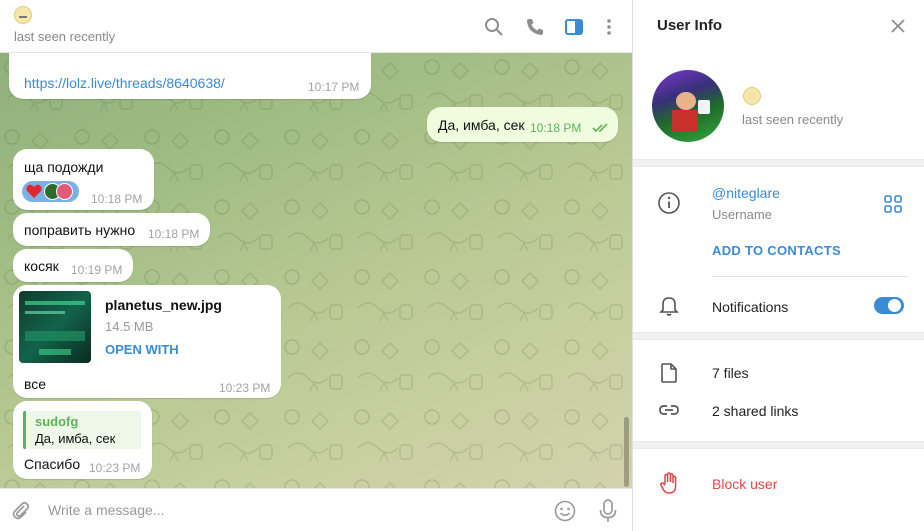  Describe the element at coordinates (626, 452) in the screenshot. I see `scroll-thumb` at that location.